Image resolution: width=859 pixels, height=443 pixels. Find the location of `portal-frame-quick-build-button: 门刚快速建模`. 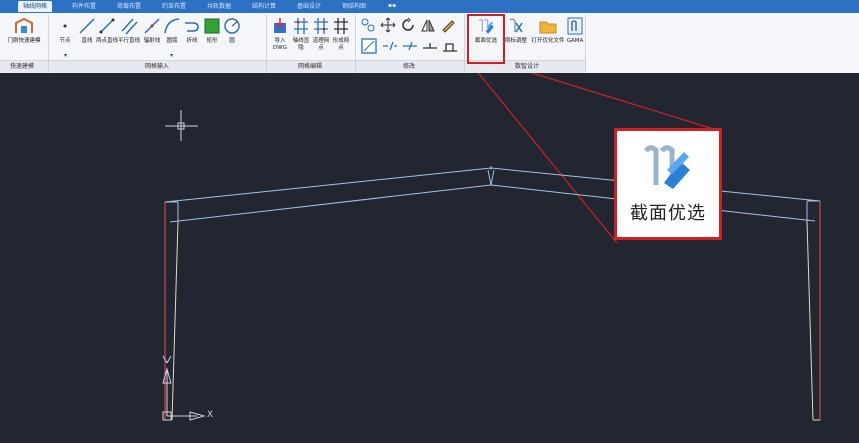

portal-frame-quick-build-button: 门刚快速建模 is located at coordinates (24, 37).